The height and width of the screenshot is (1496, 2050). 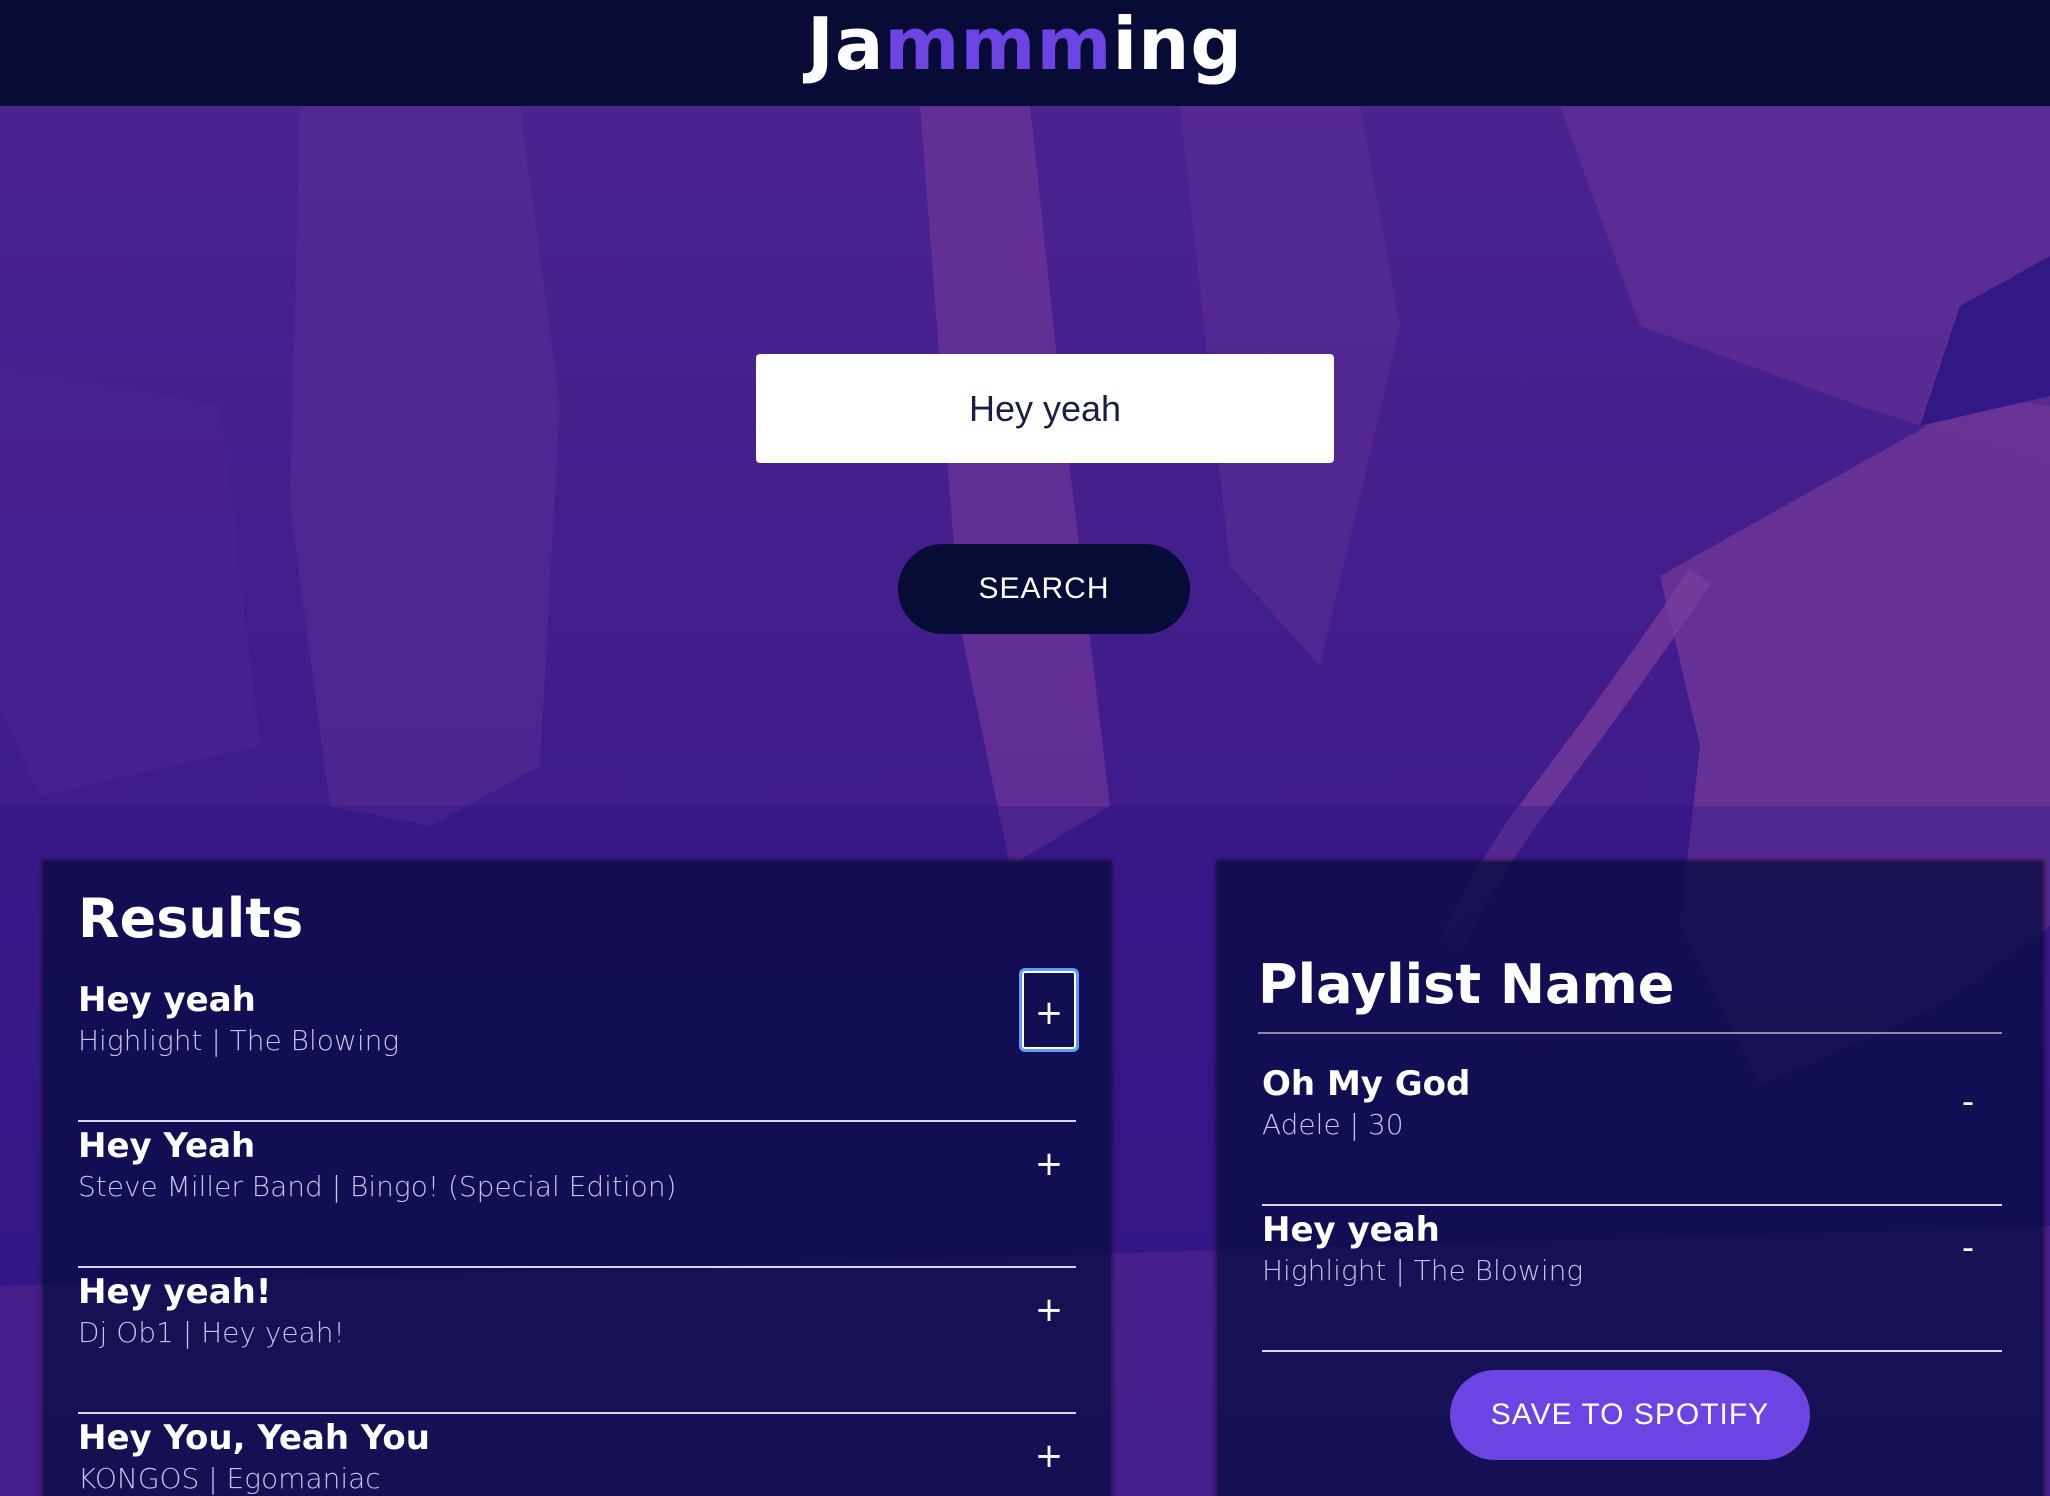 What do you see at coordinates (846, 44) in the screenshot?
I see `logo-prefix: Ja` at bounding box center [846, 44].